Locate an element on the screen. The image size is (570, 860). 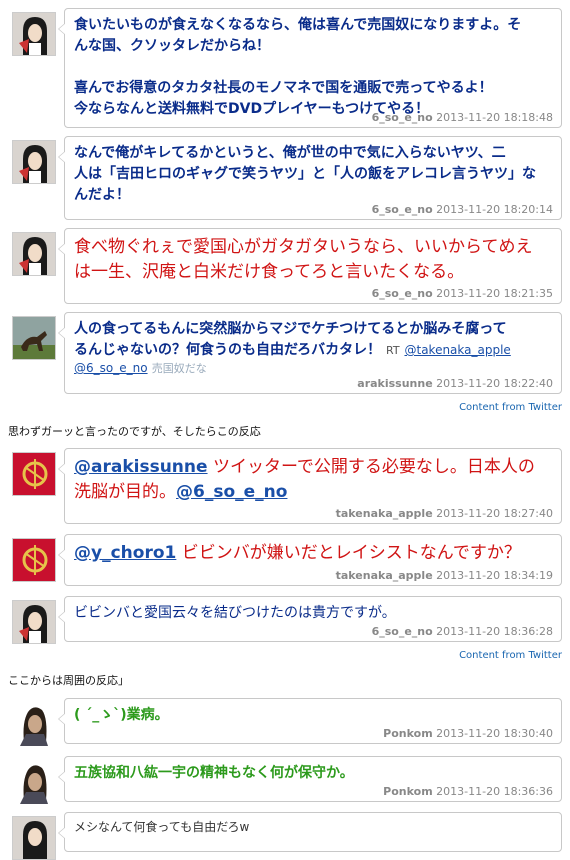
tweet-meta: takenaka_apple 2013-11-20 18:34:19 is located at coordinates (444, 575).